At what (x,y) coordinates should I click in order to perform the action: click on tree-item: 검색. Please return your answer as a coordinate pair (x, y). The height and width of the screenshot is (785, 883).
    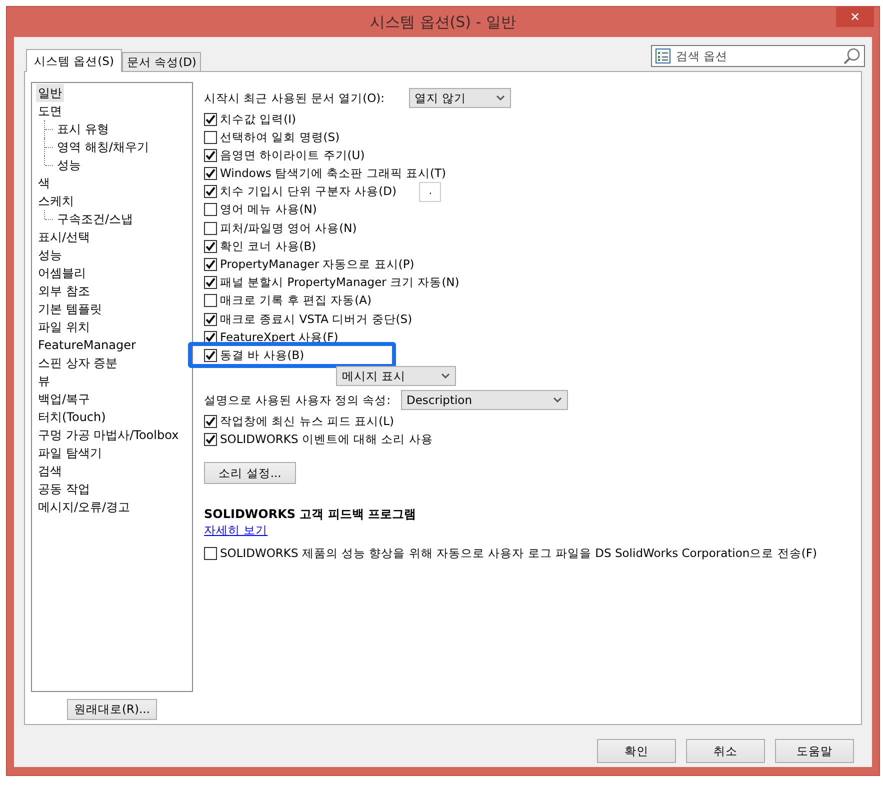
    Looking at the image, I should click on (112, 471).